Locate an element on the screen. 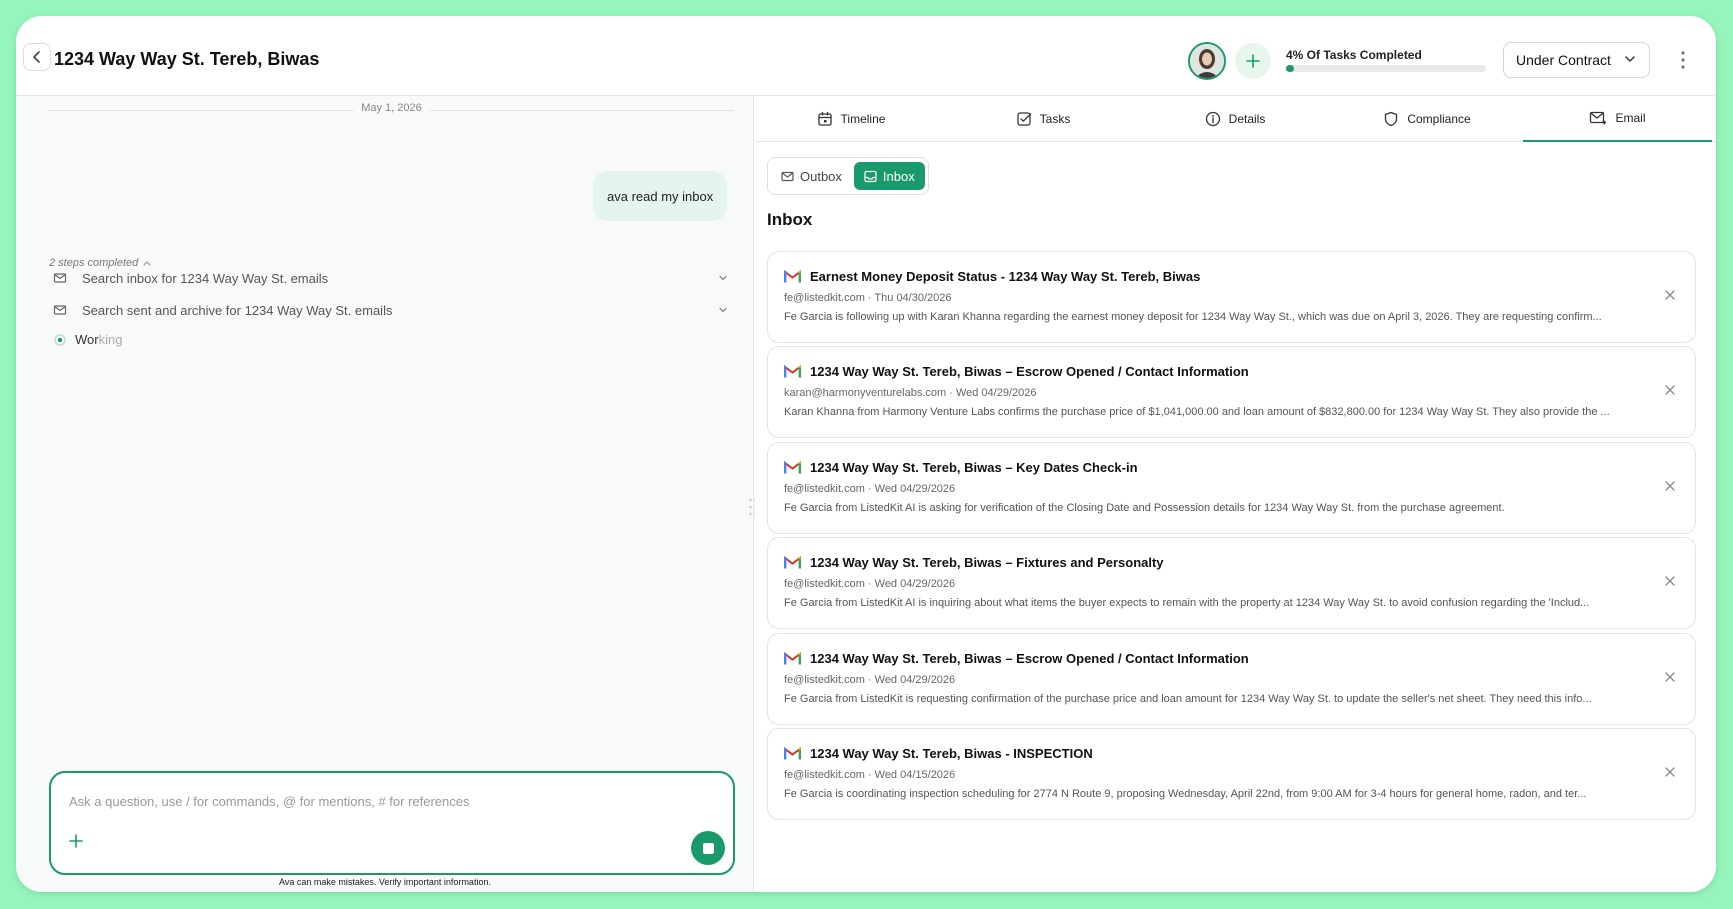  outbox-button: Outbox is located at coordinates (811, 176).